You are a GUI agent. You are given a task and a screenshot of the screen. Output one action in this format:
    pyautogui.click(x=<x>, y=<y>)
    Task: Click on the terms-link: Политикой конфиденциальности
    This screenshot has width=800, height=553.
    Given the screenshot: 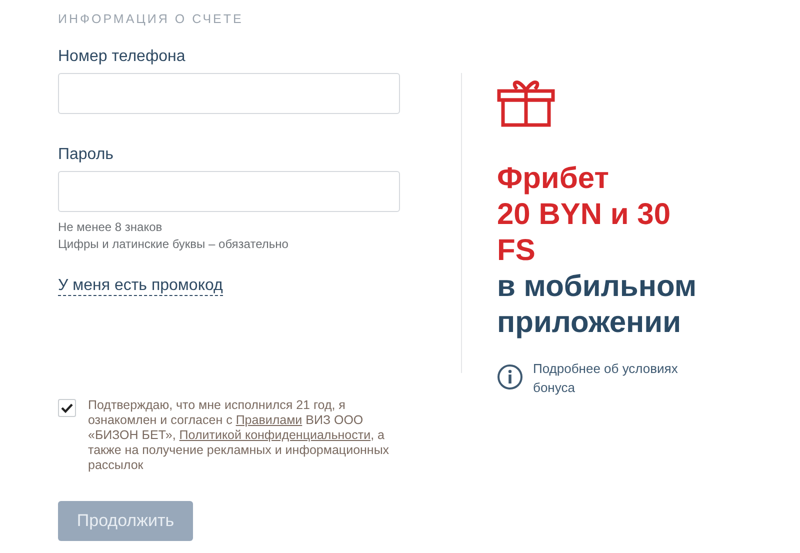 What is the action you would take?
    pyautogui.click(x=275, y=435)
    